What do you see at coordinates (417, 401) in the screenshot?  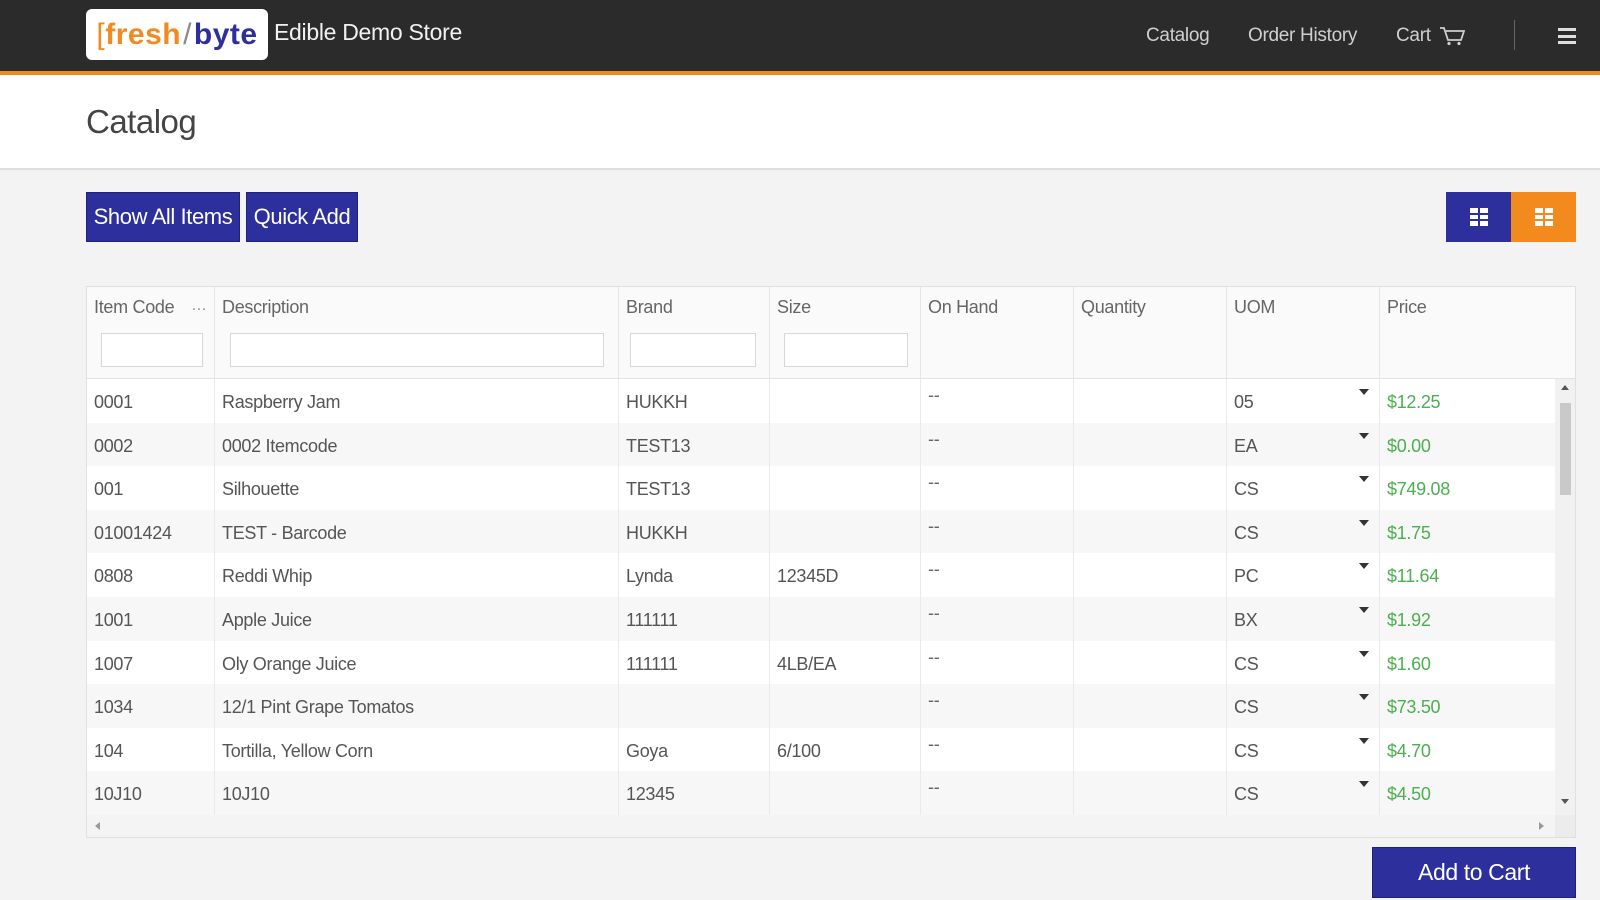 I see `description-cell: Raspberry Jam` at bounding box center [417, 401].